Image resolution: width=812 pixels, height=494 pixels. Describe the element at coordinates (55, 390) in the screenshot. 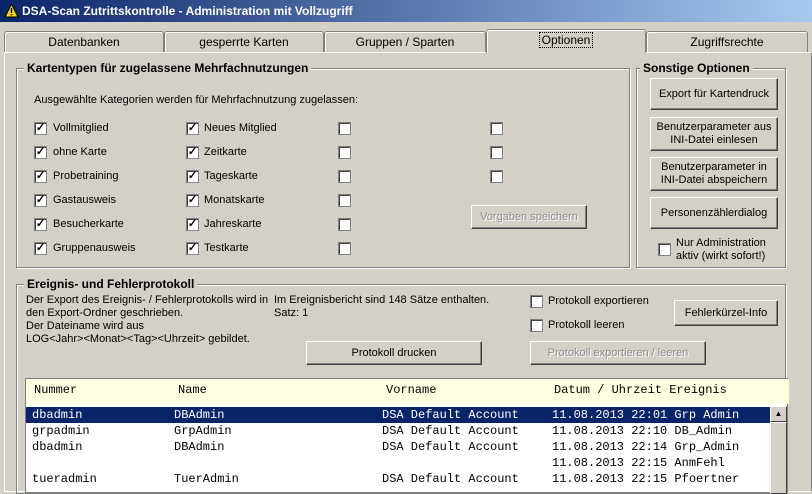

I see `column-header-nummer: Nummer` at that location.